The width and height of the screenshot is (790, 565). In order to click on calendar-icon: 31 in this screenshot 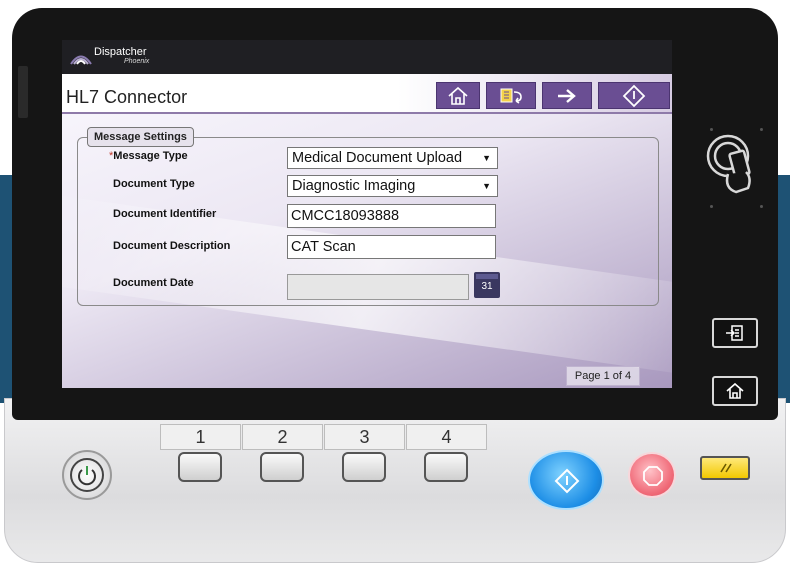, I will do `click(487, 285)`.